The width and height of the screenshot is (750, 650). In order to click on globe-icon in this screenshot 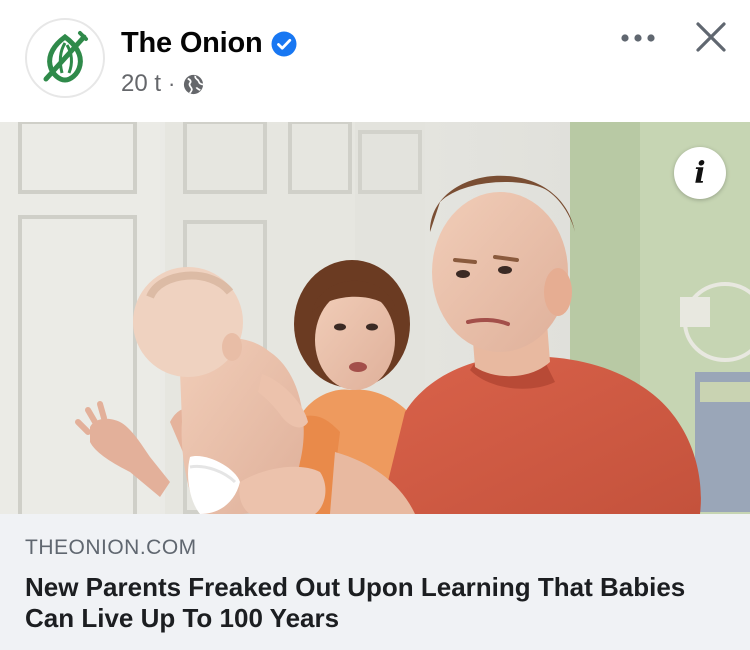, I will do `click(194, 84)`.